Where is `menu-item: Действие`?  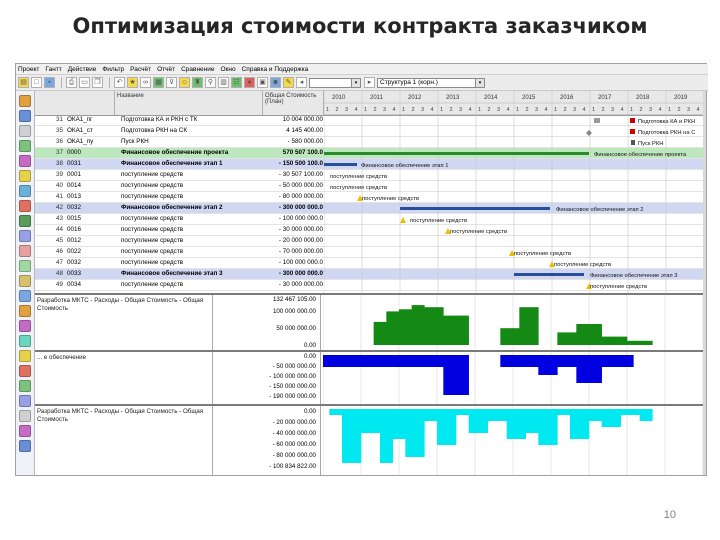 menu-item: Действие is located at coordinates (82, 69).